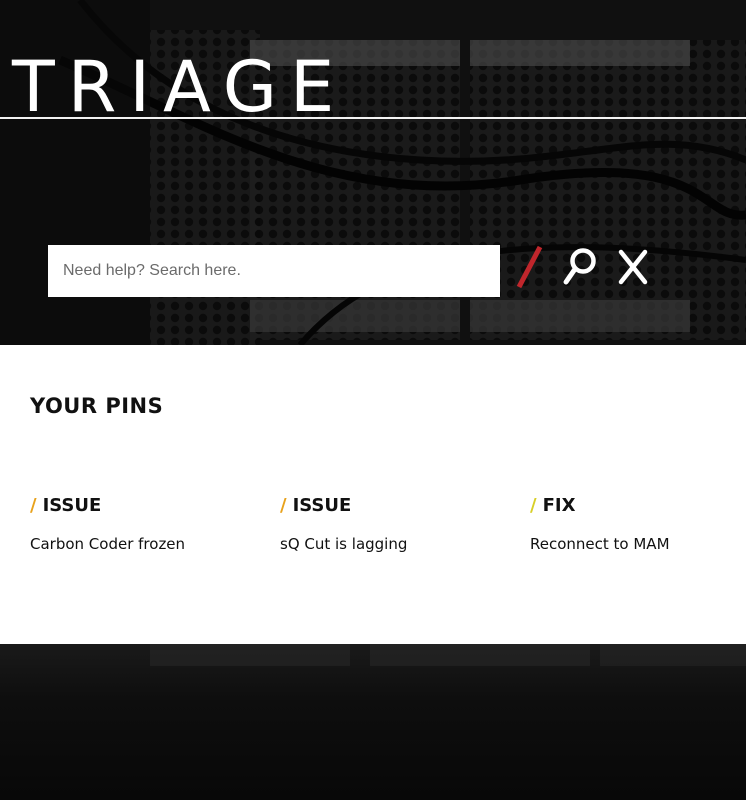  I want to click on header-divider, so click(373, 118).